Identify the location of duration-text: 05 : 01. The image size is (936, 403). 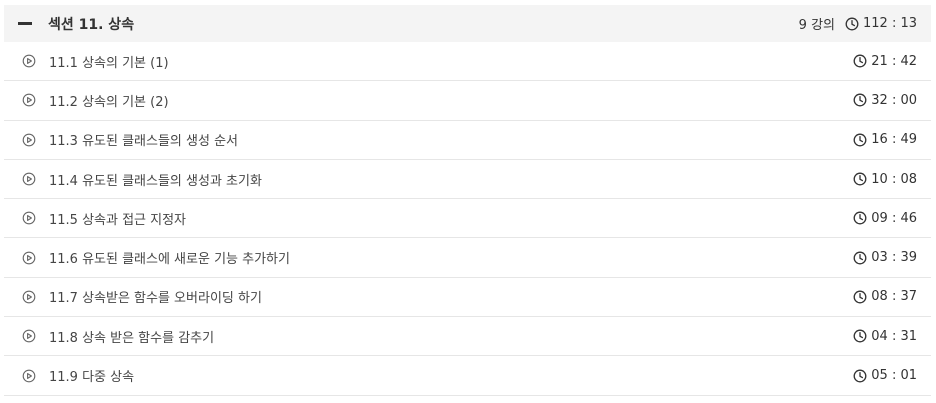
(894, 376).